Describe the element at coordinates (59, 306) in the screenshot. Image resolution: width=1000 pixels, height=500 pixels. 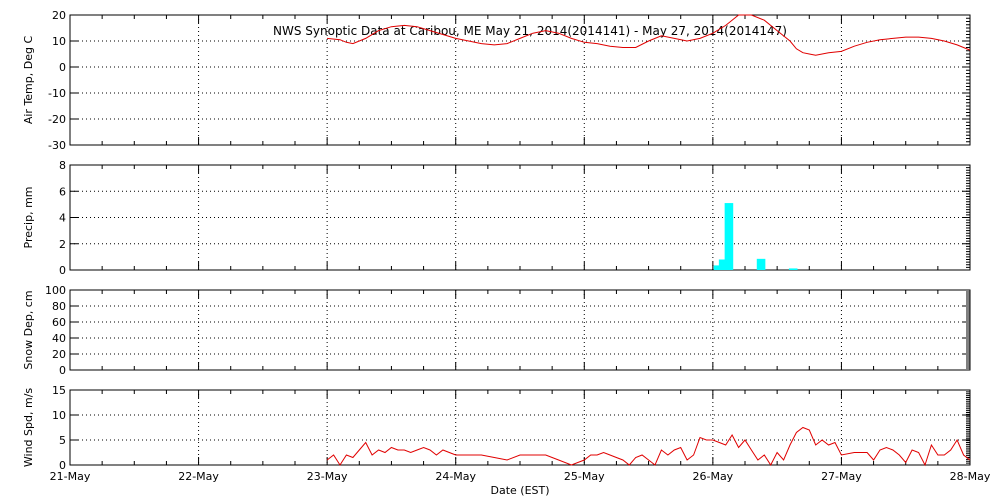
I see `y-tick-label: 80` at that location.